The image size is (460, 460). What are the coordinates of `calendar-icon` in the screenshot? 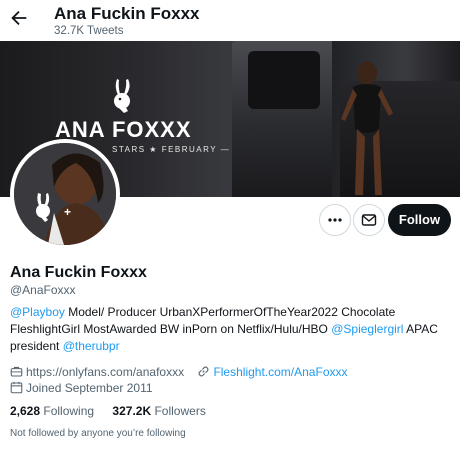 It's located at (16, 387).